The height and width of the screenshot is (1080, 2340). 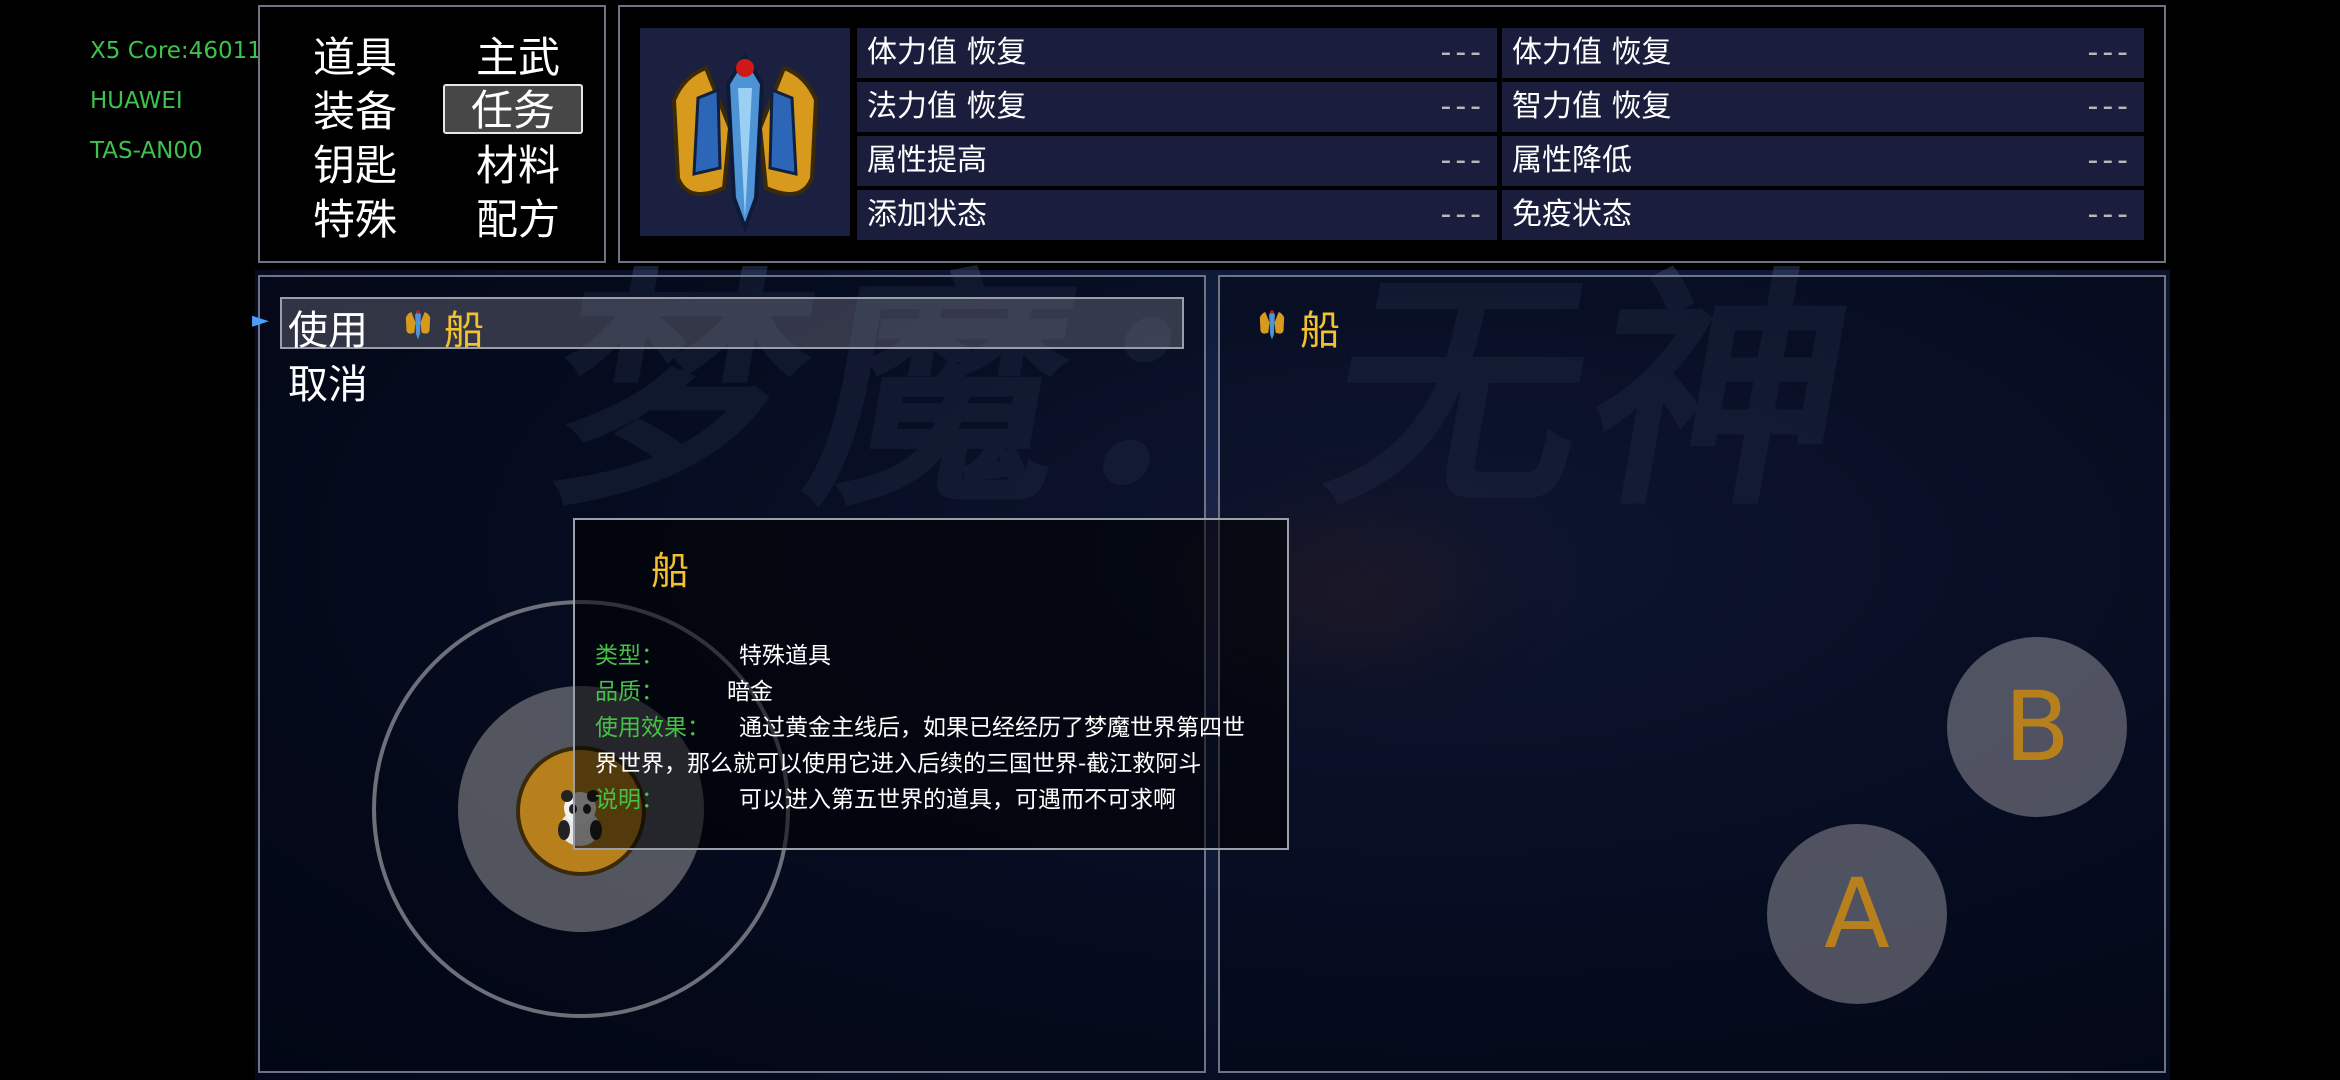 I want to click on tooltip-effect-line1: 通过黄金主线后，如果已经经历了梦魔世界第四世, so click(x=992, y=728).